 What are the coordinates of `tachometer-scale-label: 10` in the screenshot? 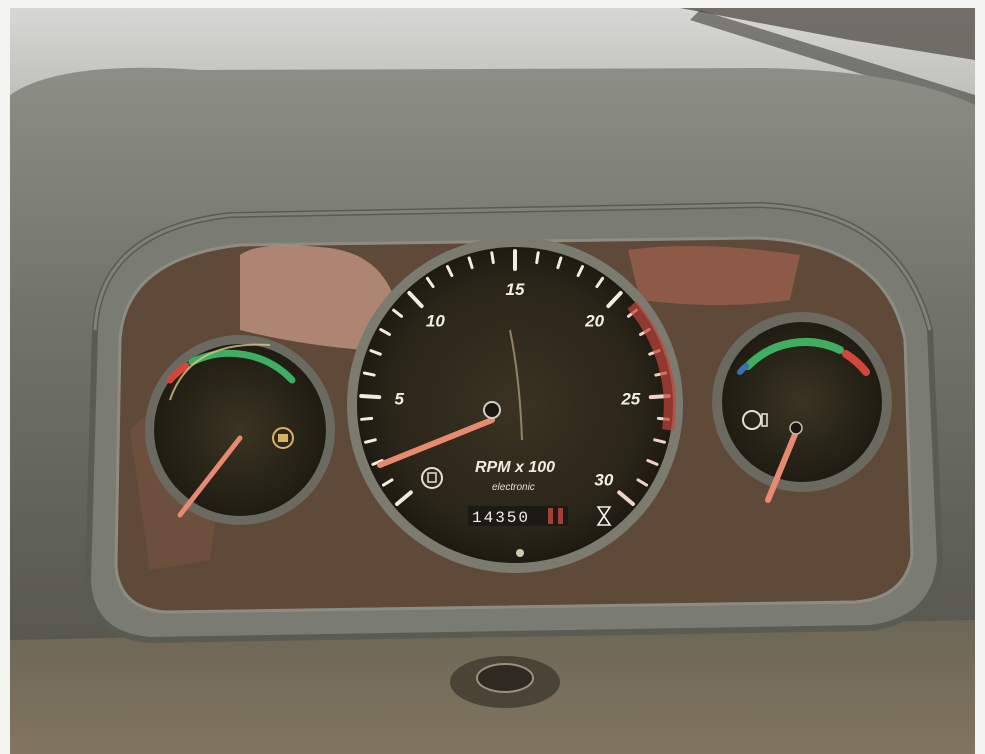 It's located at (435, 321).